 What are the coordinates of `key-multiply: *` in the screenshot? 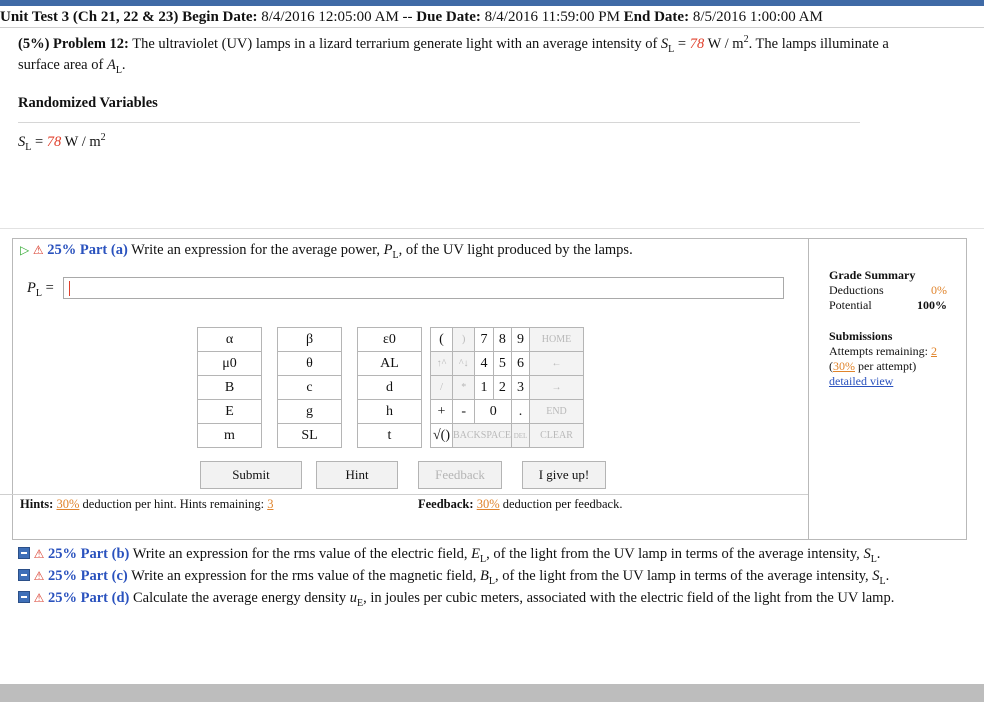 It's located at (463, 387).